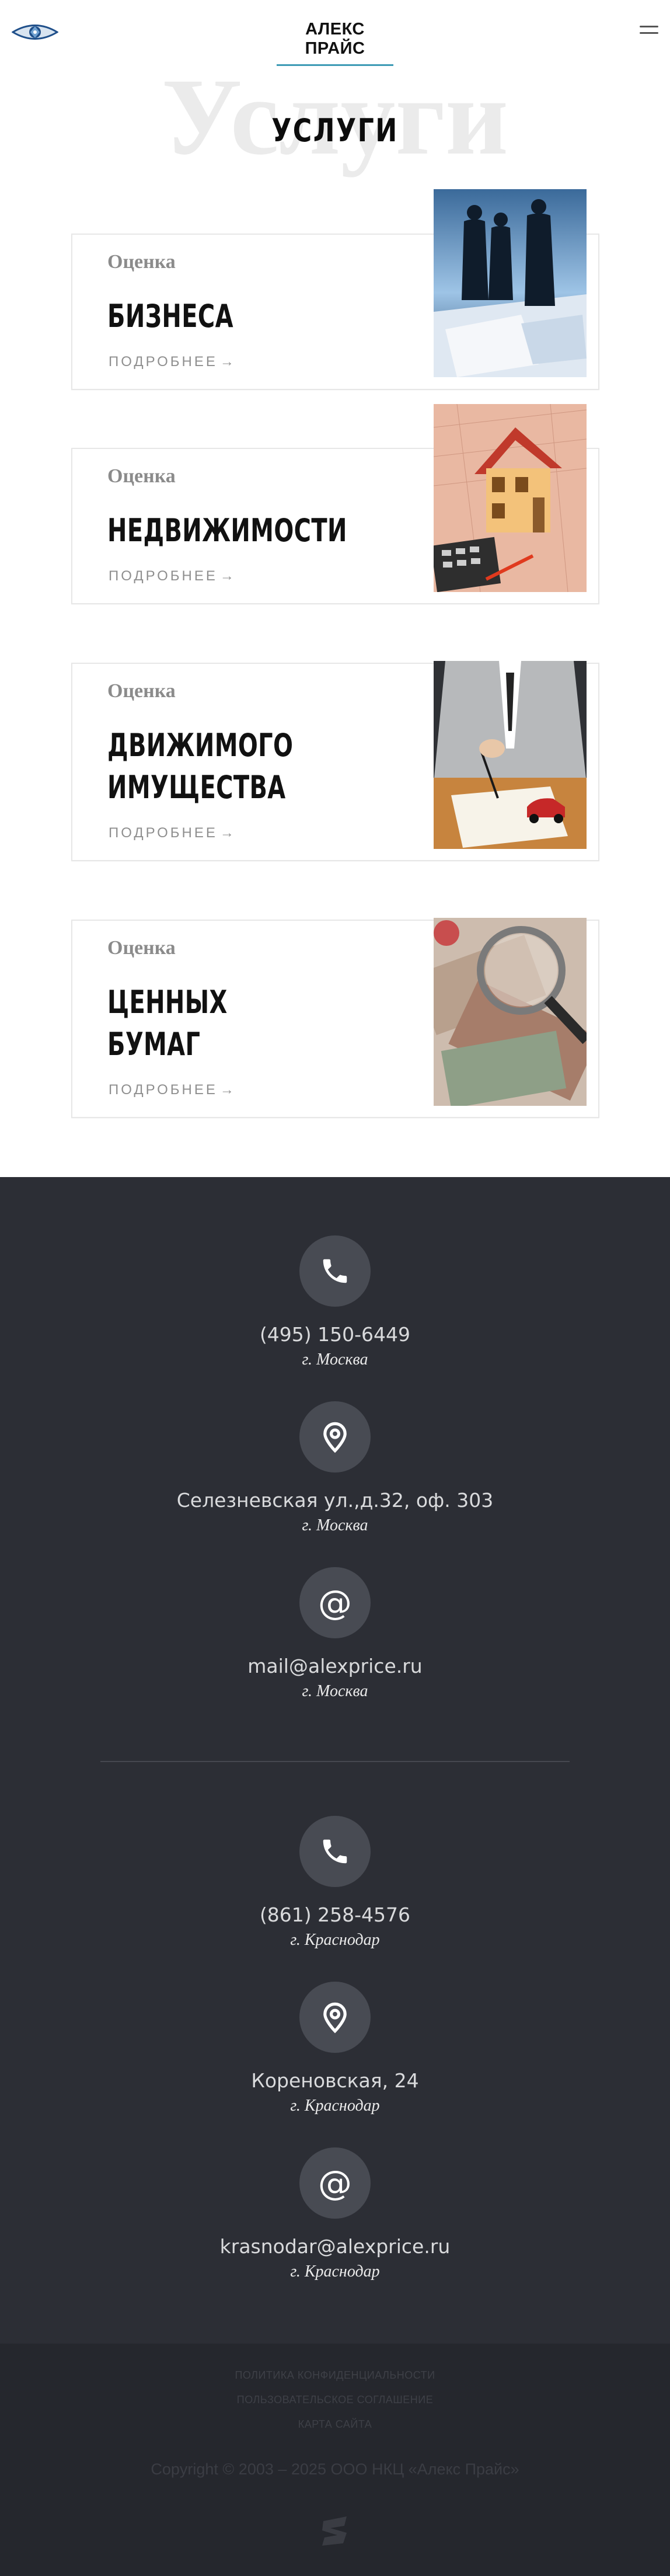 This screenshot has width=670, height=2576. Describe the element at coordinates (335, 2246) in the screenshot. I see `contact-value: krasnodar@alexprice.ru` at that location.